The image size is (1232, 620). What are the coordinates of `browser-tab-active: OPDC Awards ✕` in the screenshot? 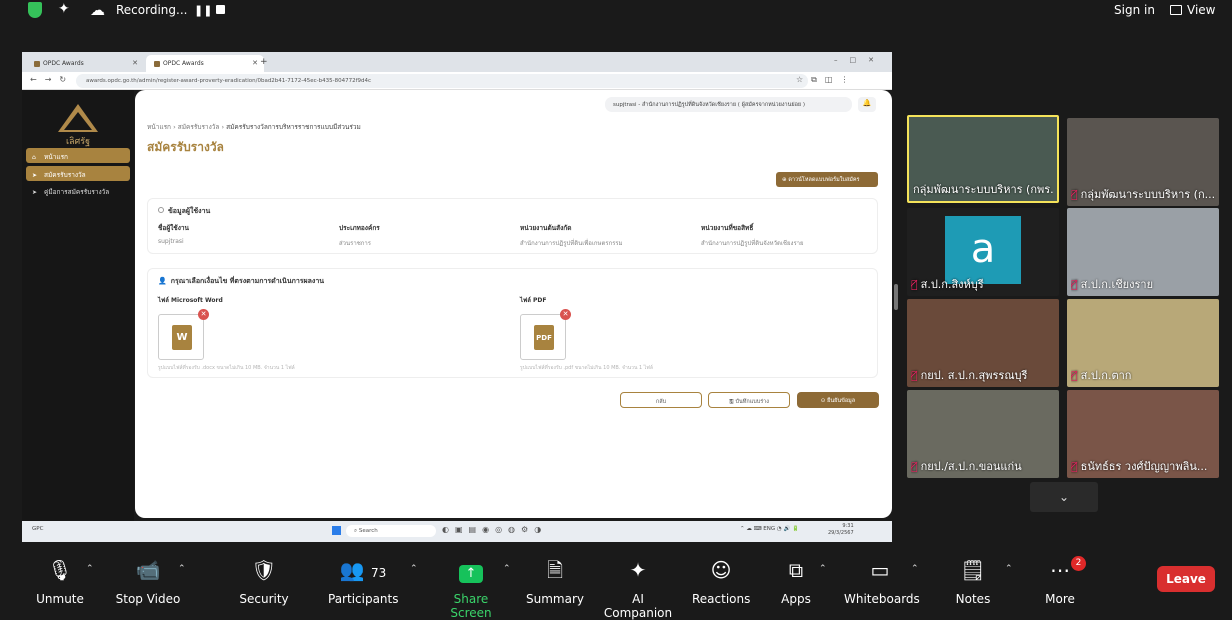 It's located at (205, 63).